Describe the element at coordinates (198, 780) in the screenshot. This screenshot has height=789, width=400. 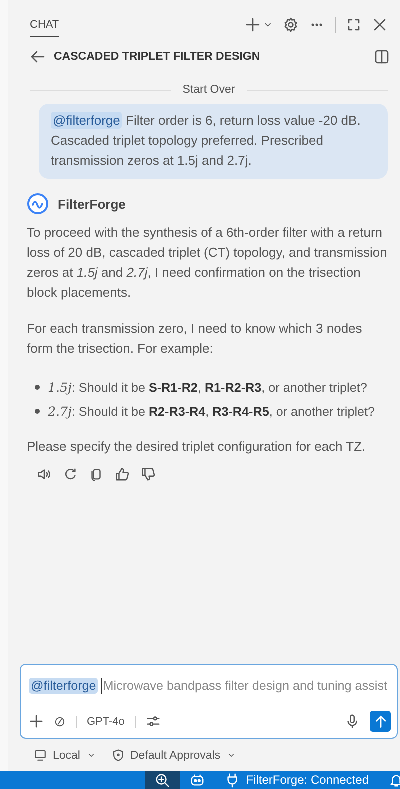
I see `robot-icon` at that location.